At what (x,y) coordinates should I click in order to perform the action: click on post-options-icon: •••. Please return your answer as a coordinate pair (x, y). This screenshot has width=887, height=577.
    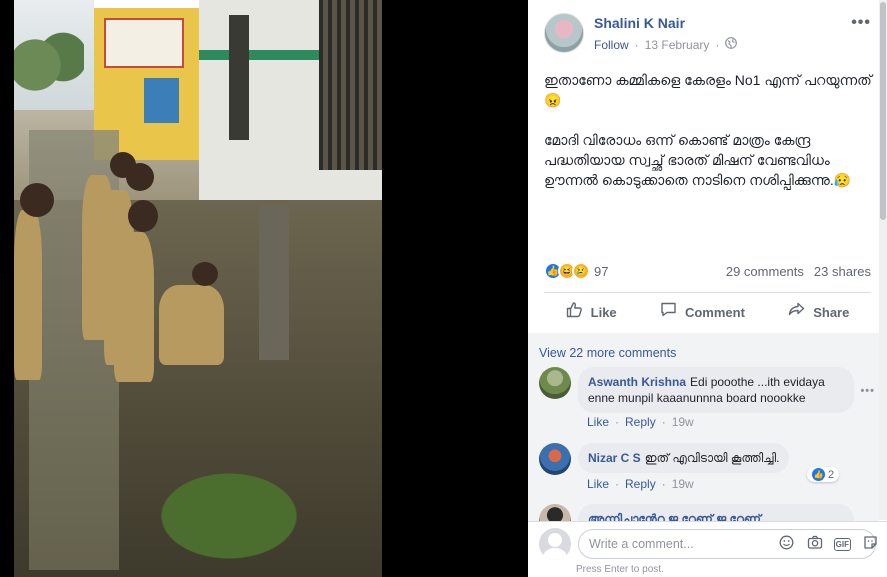
    Looking at the image, I should click on (861, 23).